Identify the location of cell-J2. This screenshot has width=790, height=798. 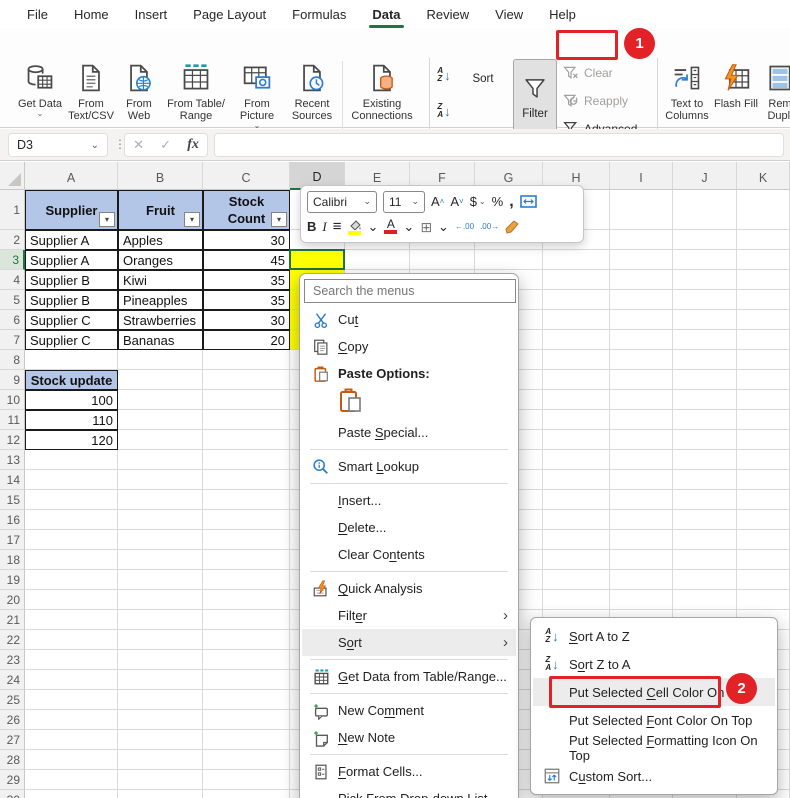
(705, 240).